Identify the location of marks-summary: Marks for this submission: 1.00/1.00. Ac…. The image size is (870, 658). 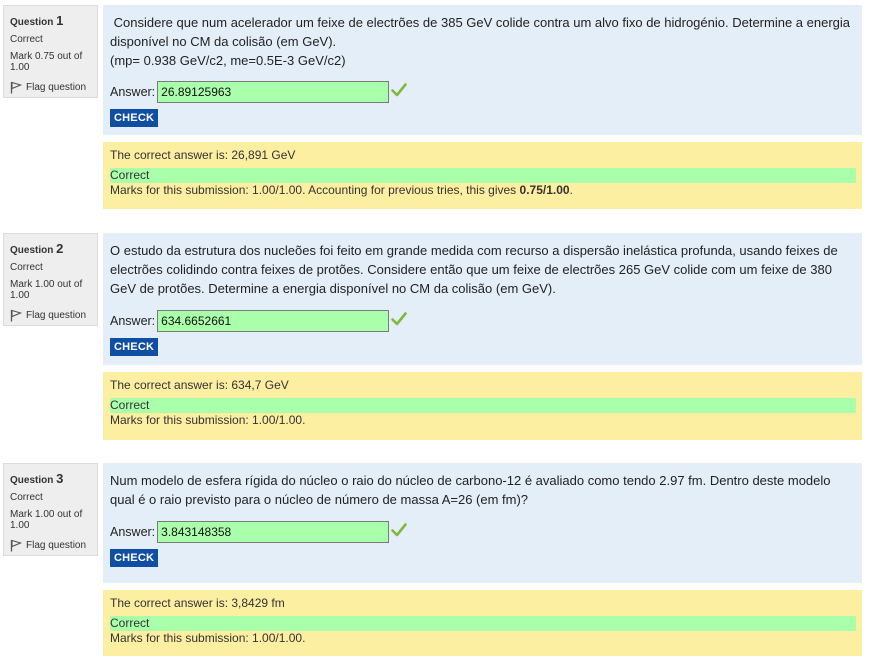
(341, 190).